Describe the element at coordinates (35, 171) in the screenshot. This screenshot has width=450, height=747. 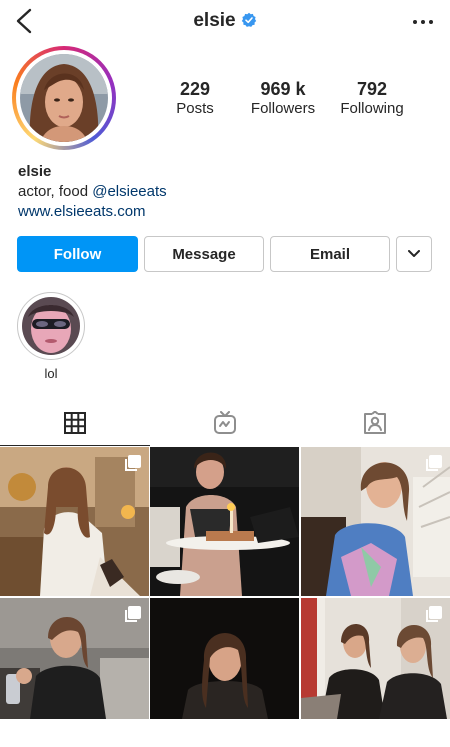
I see `profile-display-name: elsie` at that location.